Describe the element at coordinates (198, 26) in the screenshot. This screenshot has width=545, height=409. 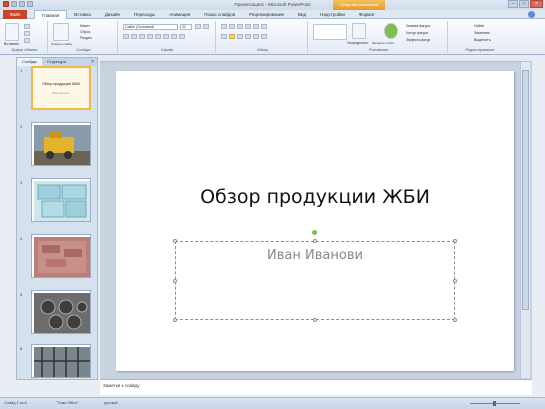
I see `grow-font-icon` at that location.